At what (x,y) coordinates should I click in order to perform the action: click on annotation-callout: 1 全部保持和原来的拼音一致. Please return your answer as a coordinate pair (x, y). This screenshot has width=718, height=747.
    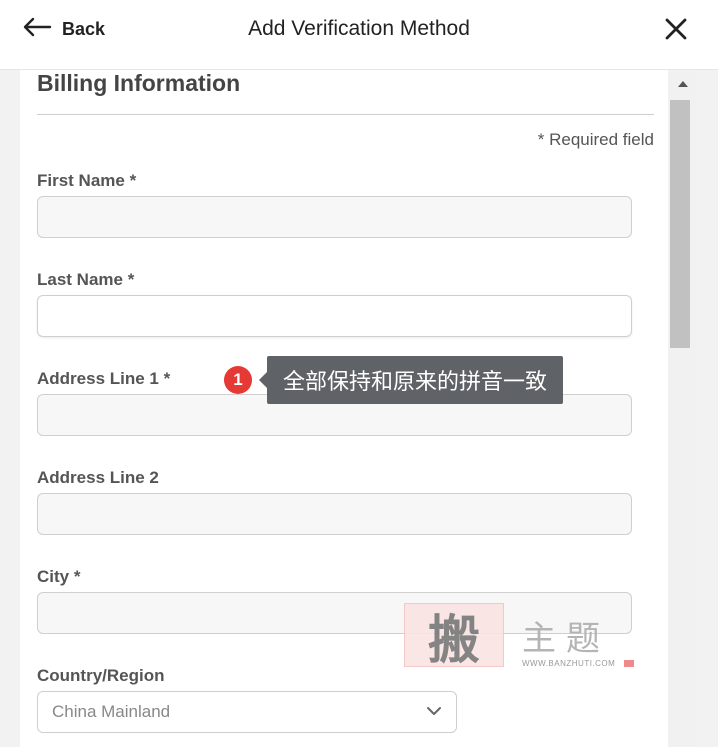
    Looking at the image, I should click on (394, 380).